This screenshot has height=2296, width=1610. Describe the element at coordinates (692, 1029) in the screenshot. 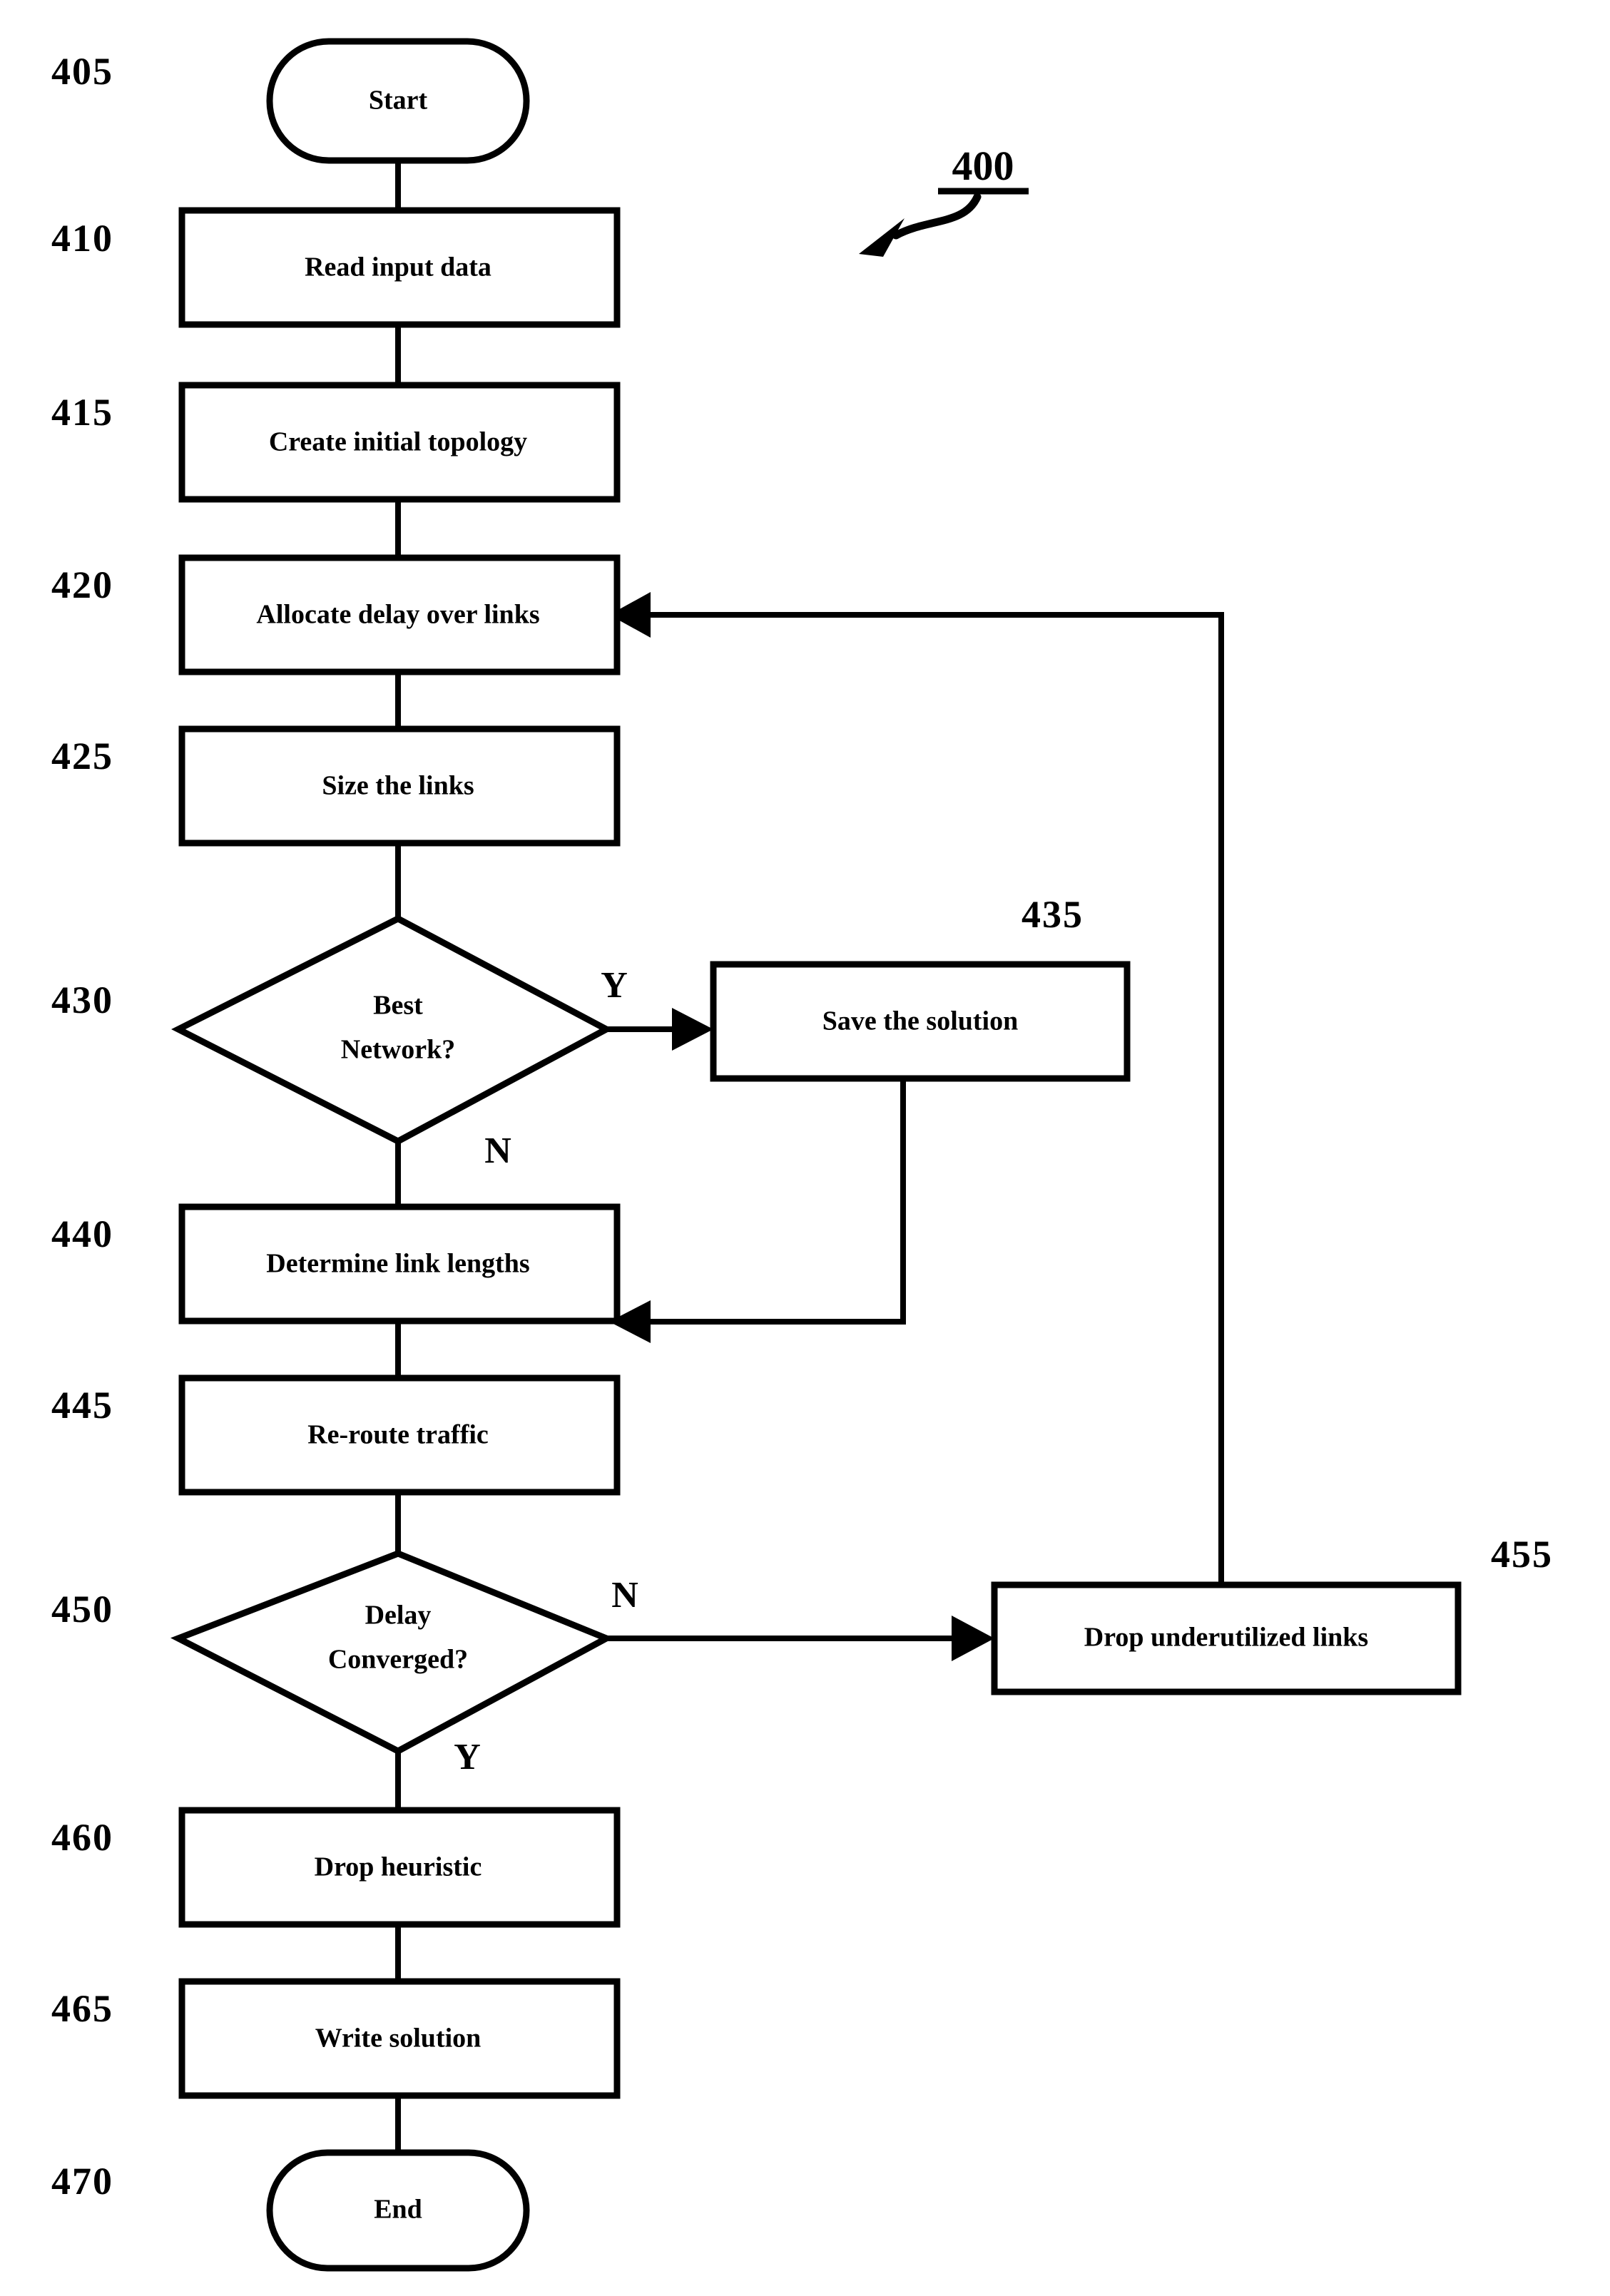

I see `arrowhead-save-in` at that location.